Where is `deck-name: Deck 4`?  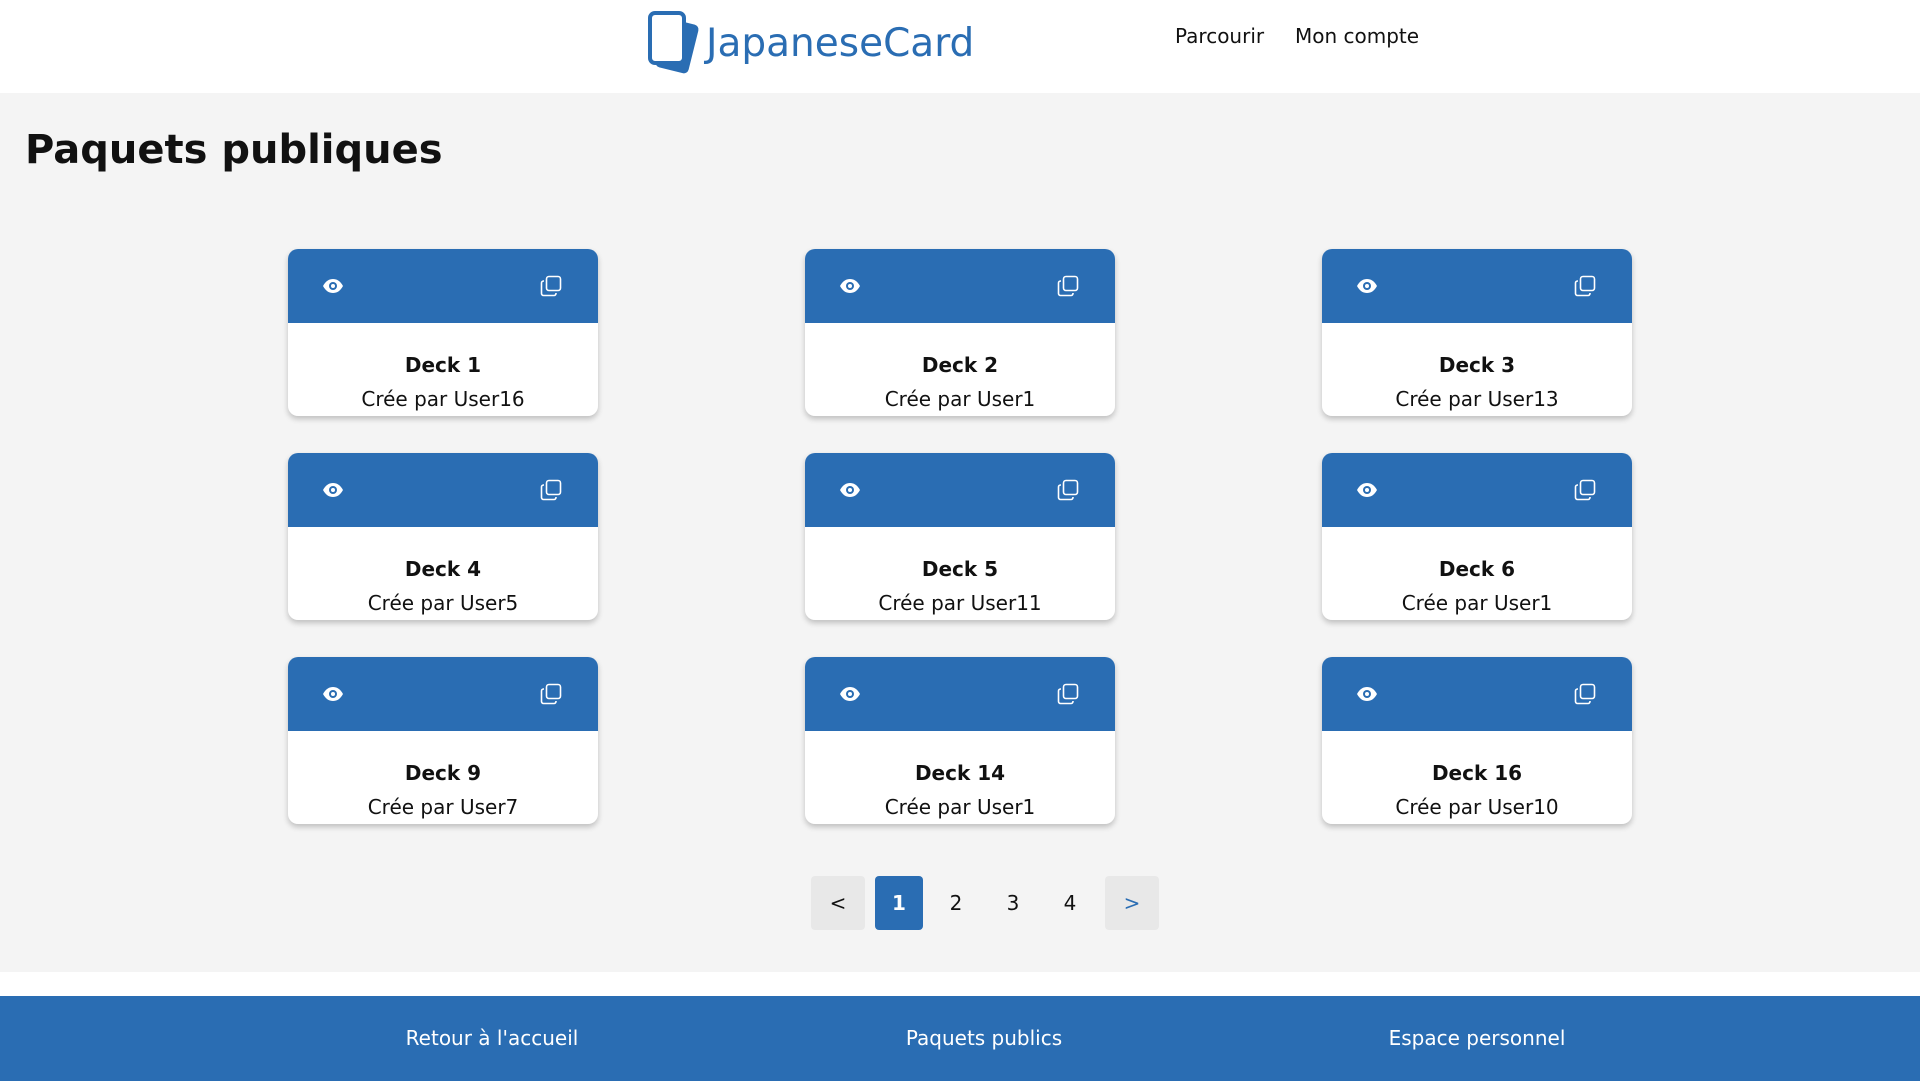
deck-name: Deck 4 is located at coordinates (443, 569).